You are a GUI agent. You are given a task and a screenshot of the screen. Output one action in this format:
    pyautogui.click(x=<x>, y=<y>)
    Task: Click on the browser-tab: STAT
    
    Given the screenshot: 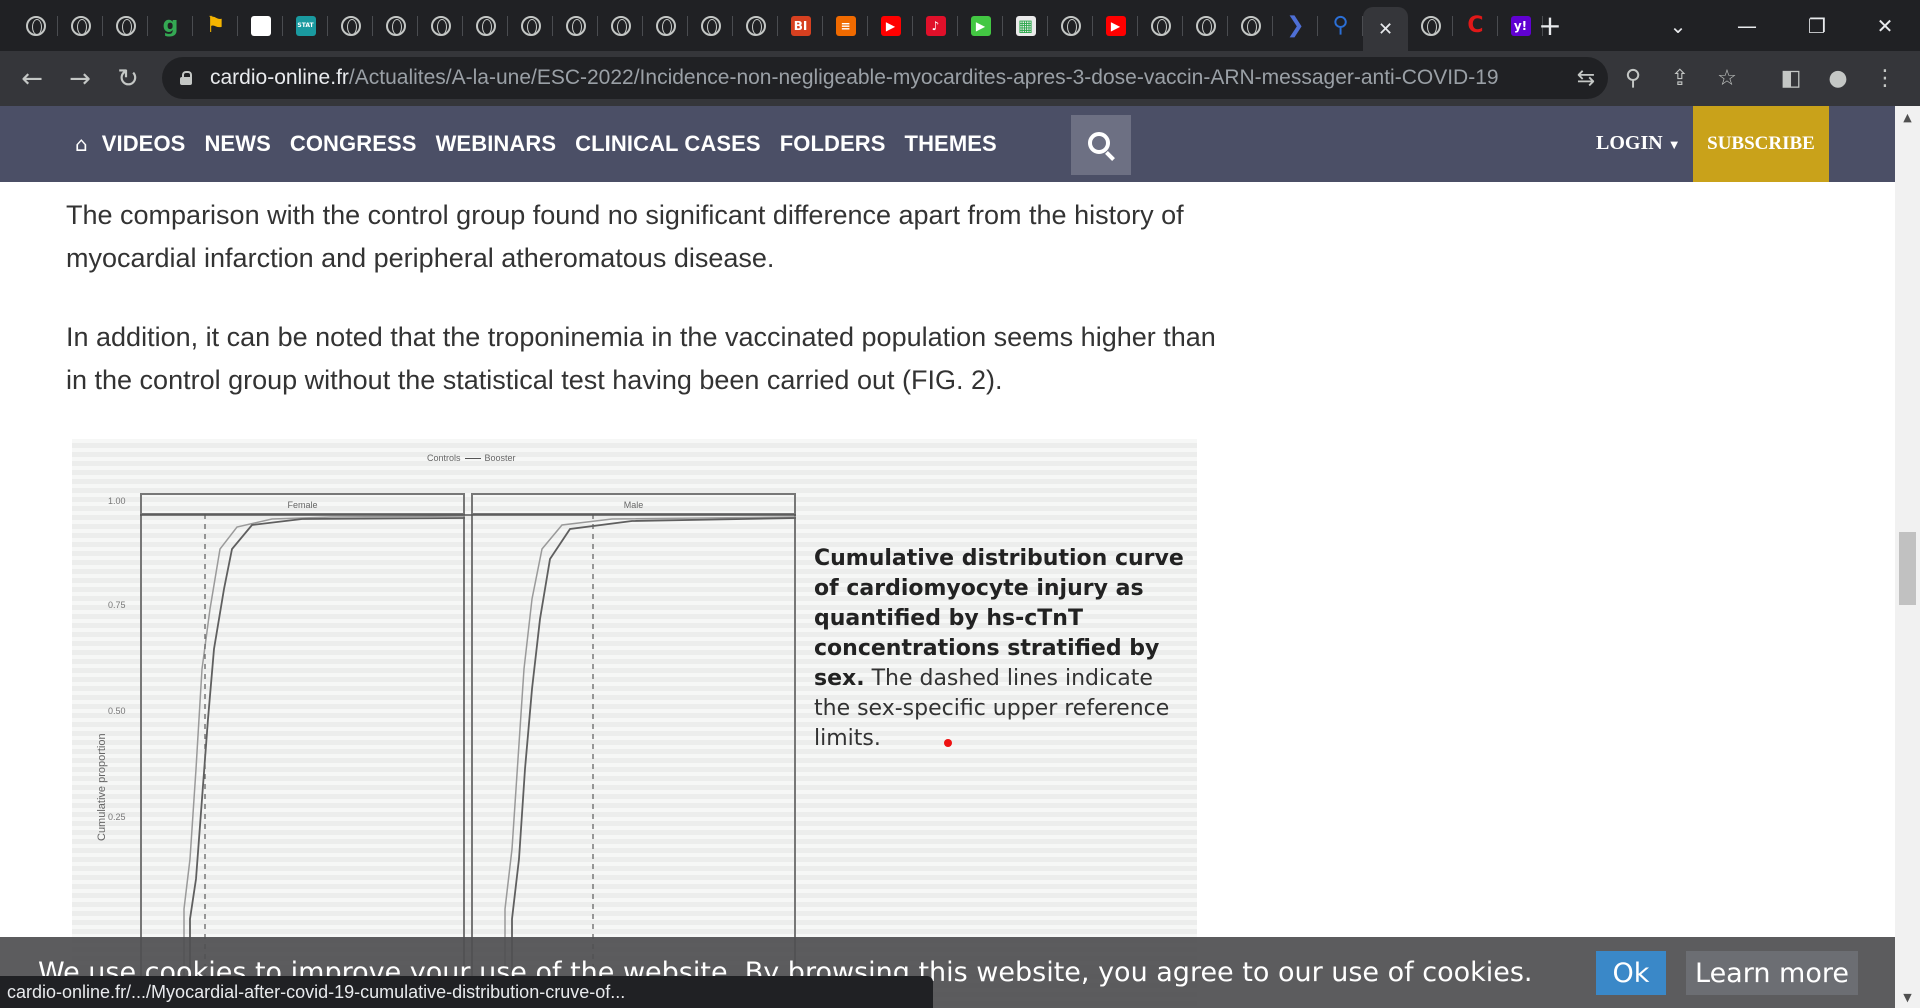 What is the action you would take?
    pyautogui.click(x=305, y=25)
    